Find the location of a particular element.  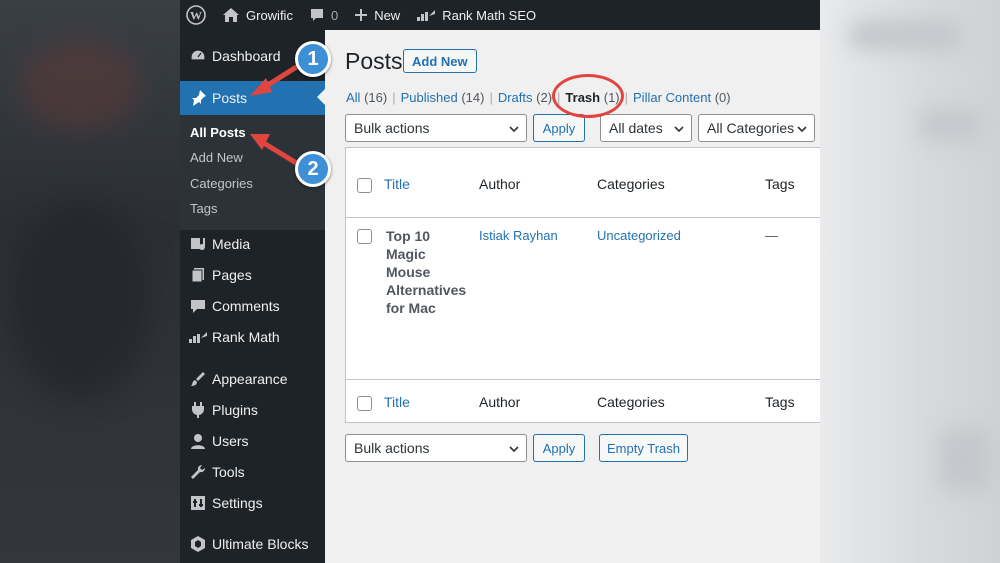

step-badge-1: 1 is located at coordinates (313, 59).